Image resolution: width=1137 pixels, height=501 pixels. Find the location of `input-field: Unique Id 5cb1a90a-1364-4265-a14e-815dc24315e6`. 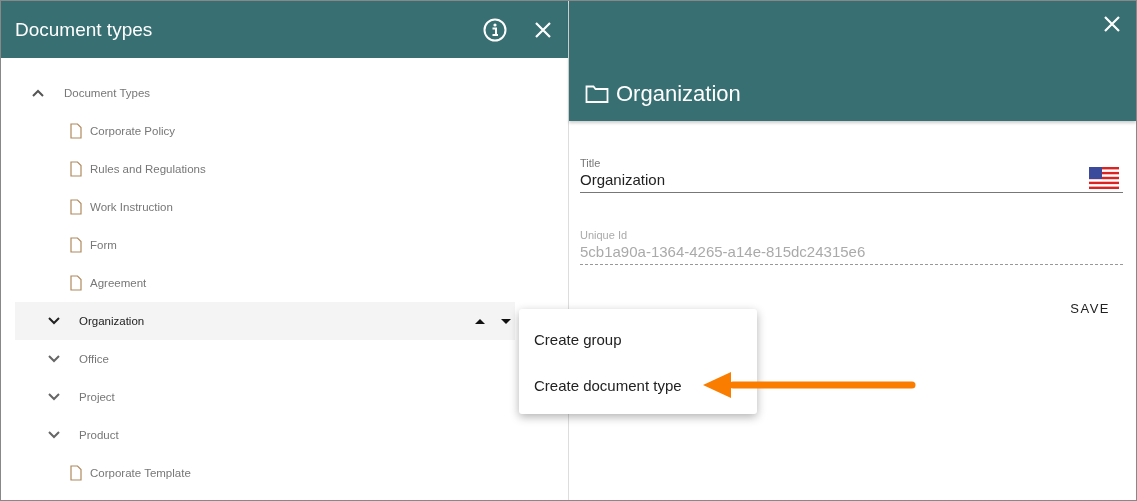

input-field: Unique Id 5cb1a90a-1364-4265-a14e-815dc24315e6 is located at coordinates (851, 247).